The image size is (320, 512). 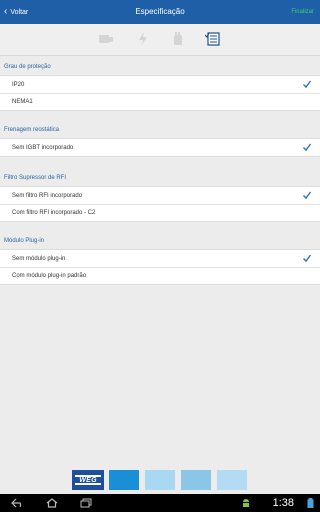 What do you see at coordinates (49, 276) in the screenshot?
I see `option-label: Com módulo plug-in padrão` at bounding box center [49, 276].